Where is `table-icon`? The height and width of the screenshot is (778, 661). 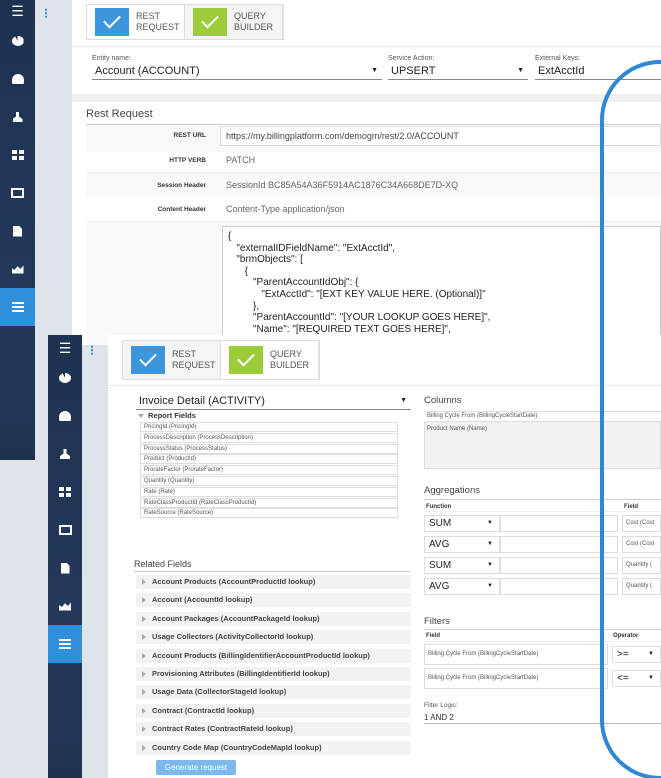
table-icon is located at coordinates (65, 644).